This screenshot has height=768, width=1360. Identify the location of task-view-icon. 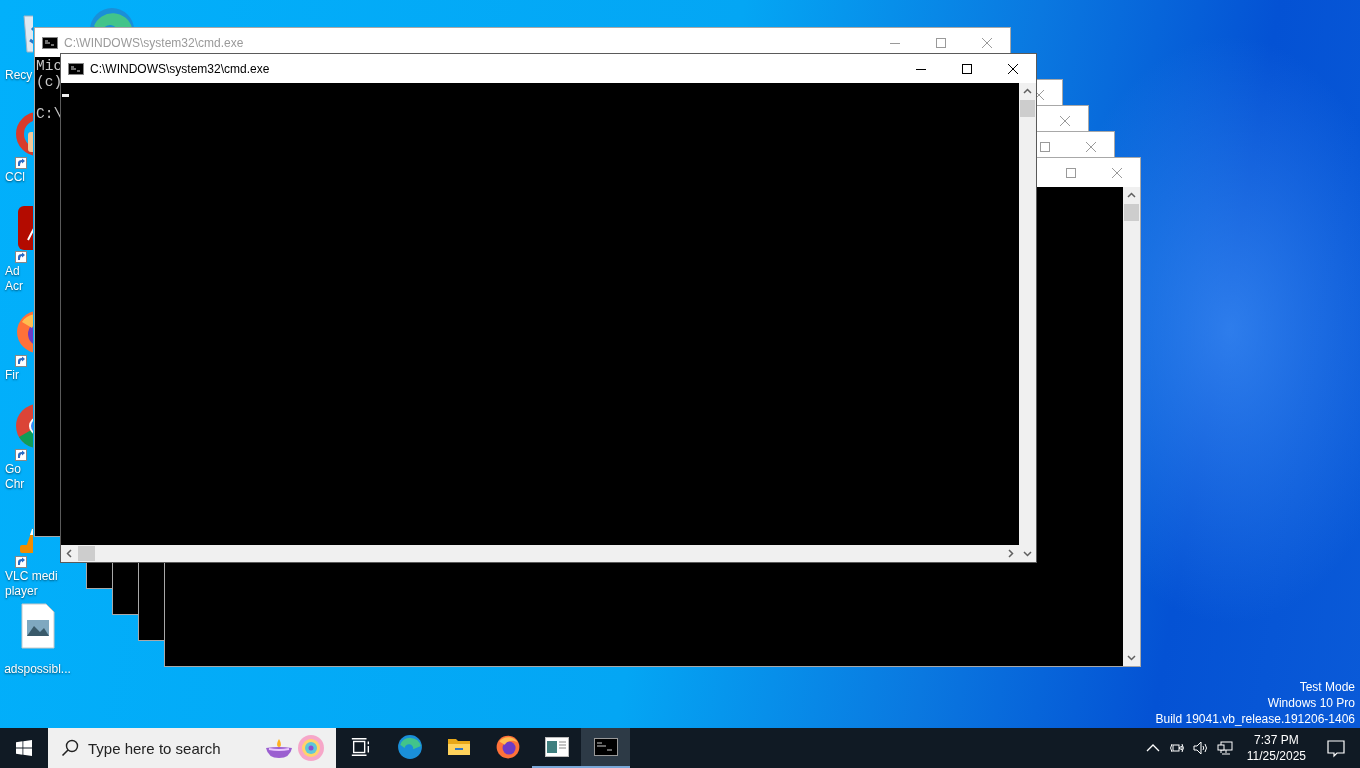
(360, 747).